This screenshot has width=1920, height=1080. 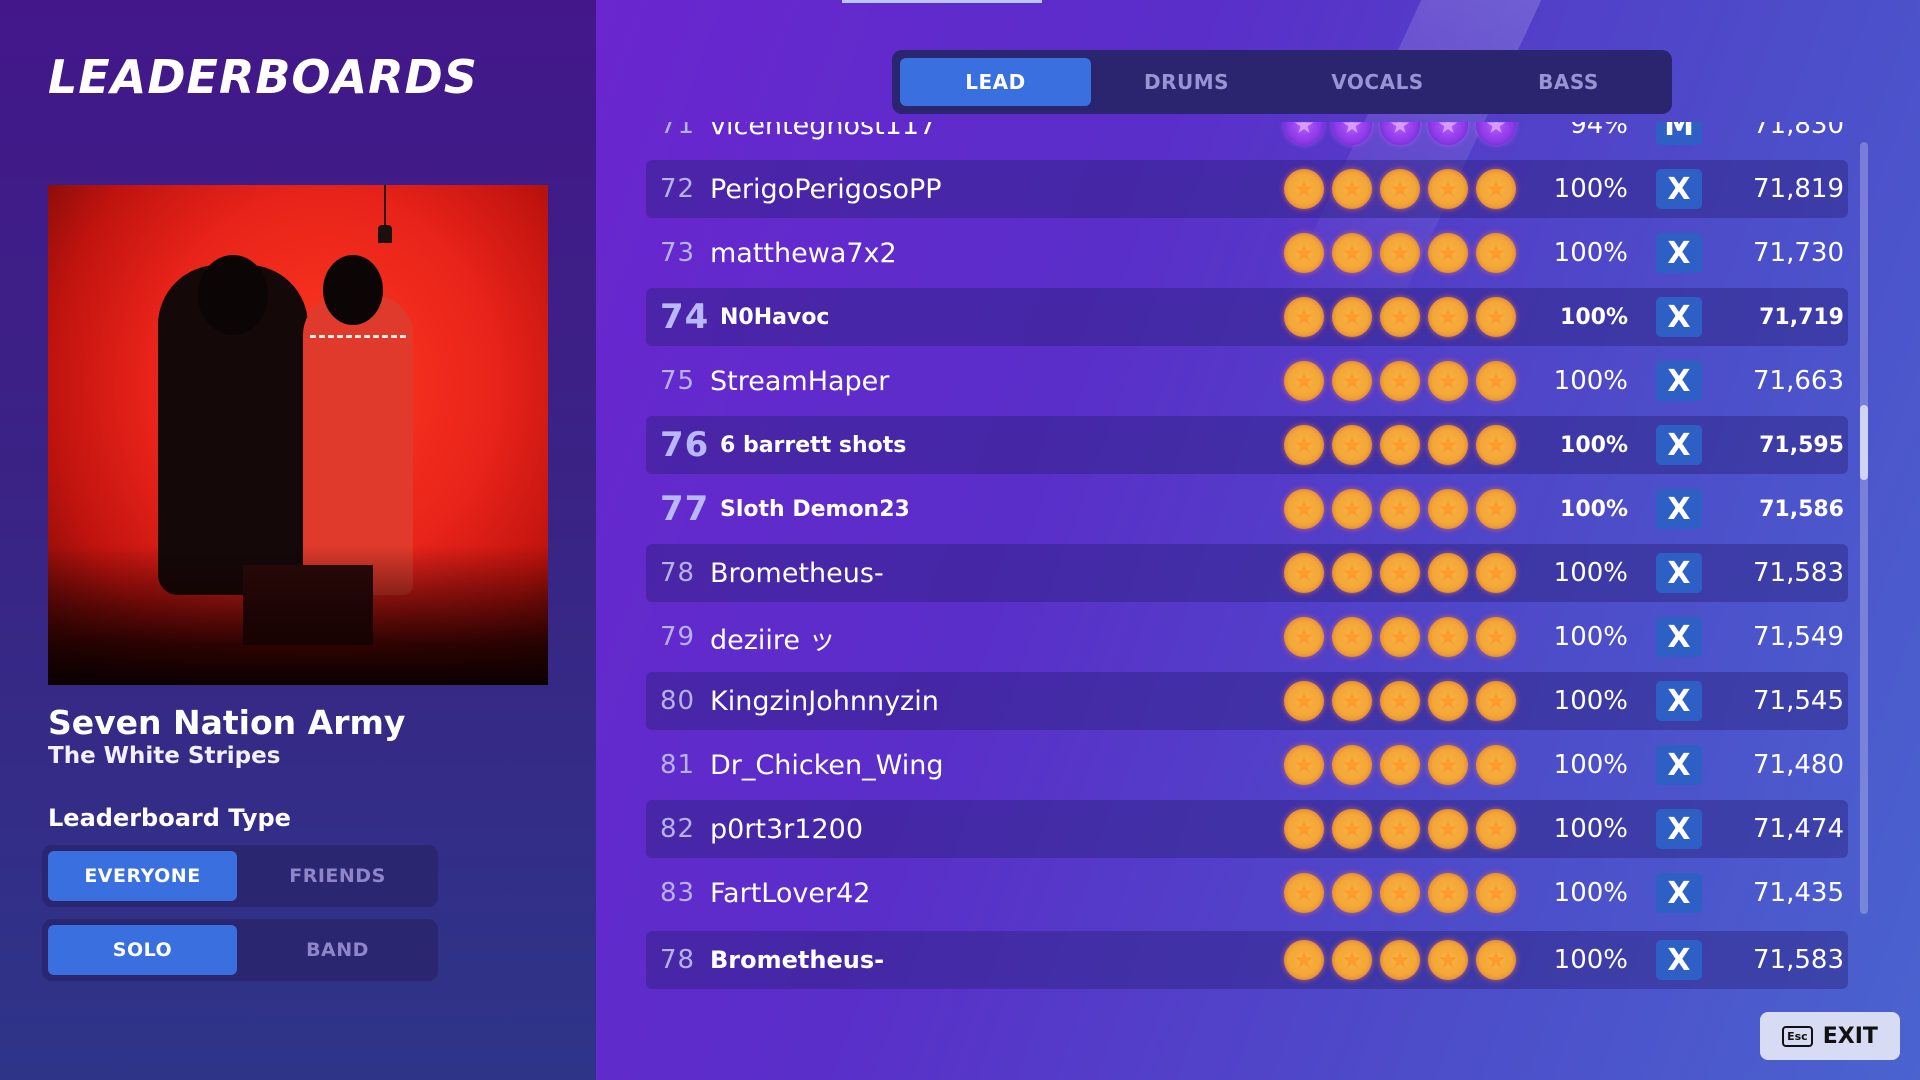 I want to click on table-row: 79 deziire ッ ★ ★ ★ ★ ★ 100% X 71,549, so click(x=1247, y=637).